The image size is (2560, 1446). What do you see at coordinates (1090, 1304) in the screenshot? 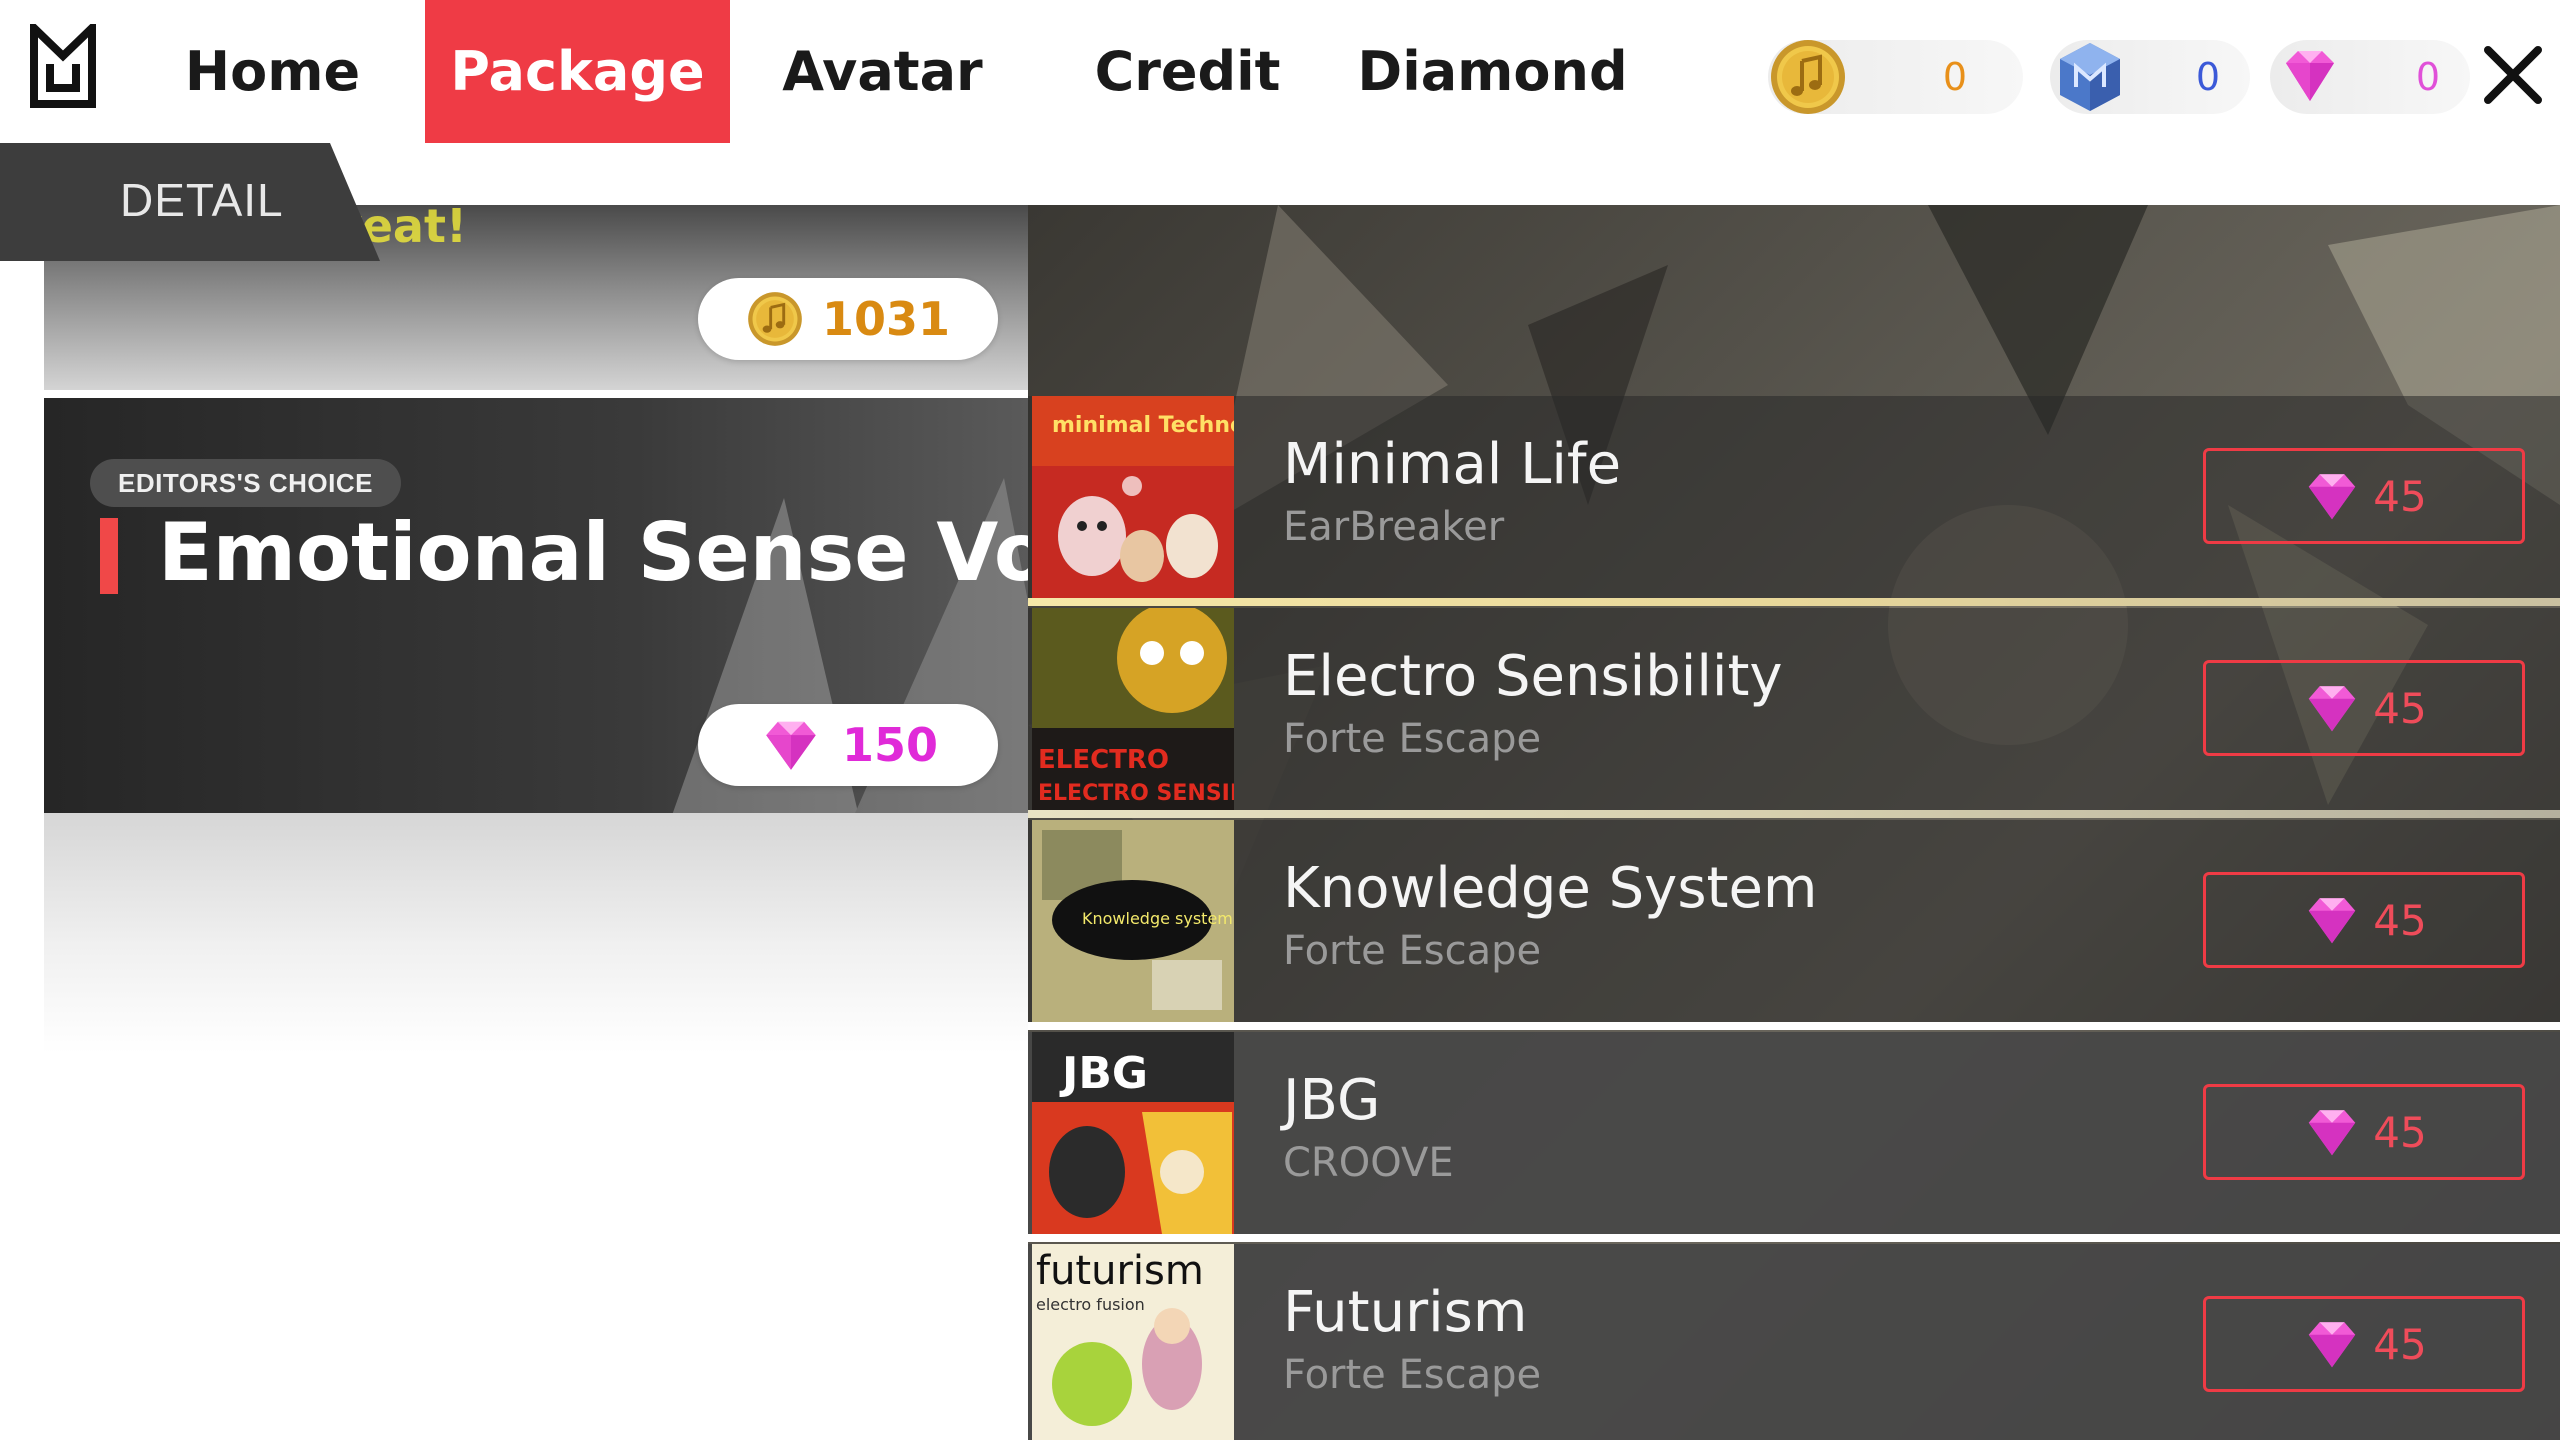
I see `cover-subtext: electro fusion` at bounding box center [1090, 1304].